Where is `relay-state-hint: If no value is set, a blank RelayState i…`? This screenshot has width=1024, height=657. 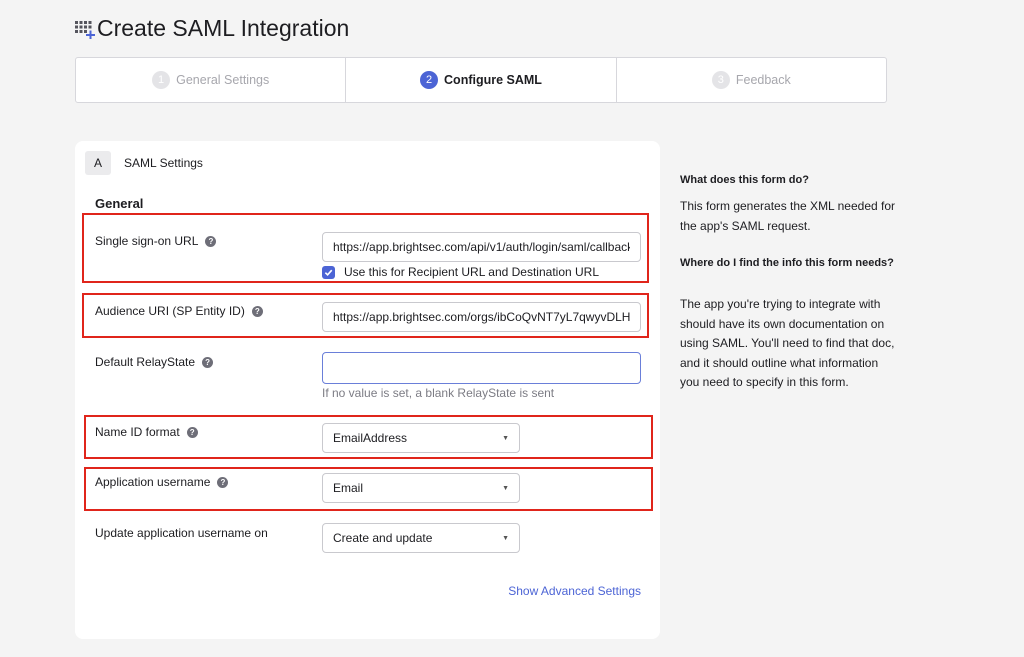 relay-state-hint: If no value is set, a blank RelayState i… is located at coordinates (438, 393).